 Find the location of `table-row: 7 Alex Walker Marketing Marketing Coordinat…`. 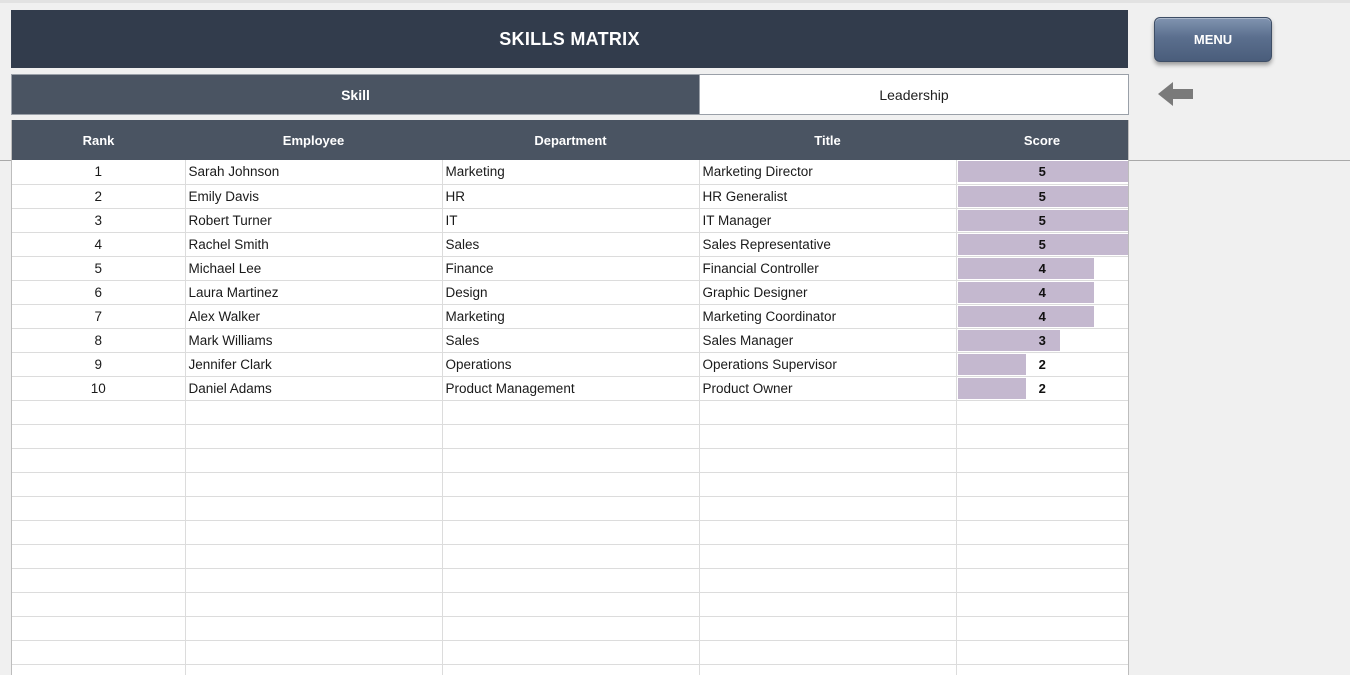

table-row: 7 Alex Walker Marketing Marketing Coordinat… is located at coordinates (570, 316).